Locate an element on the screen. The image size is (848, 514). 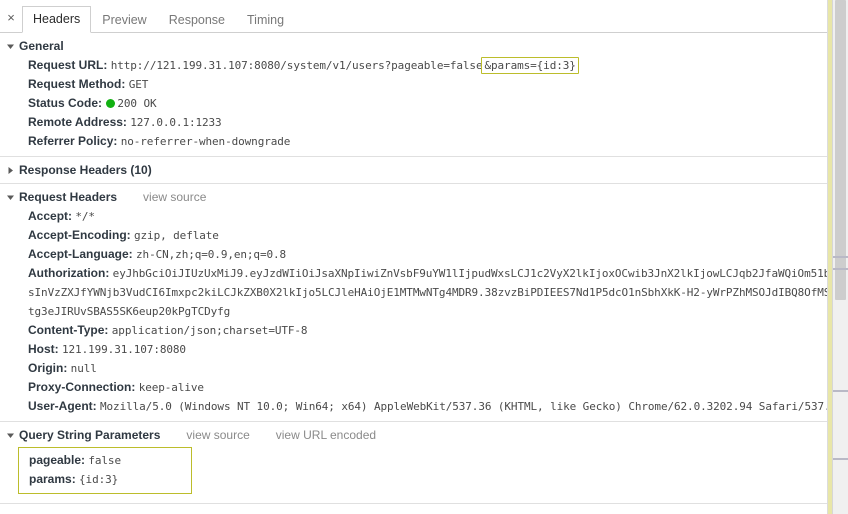
view-source-link-request-headers: view source is located at coordinates (174, 197).